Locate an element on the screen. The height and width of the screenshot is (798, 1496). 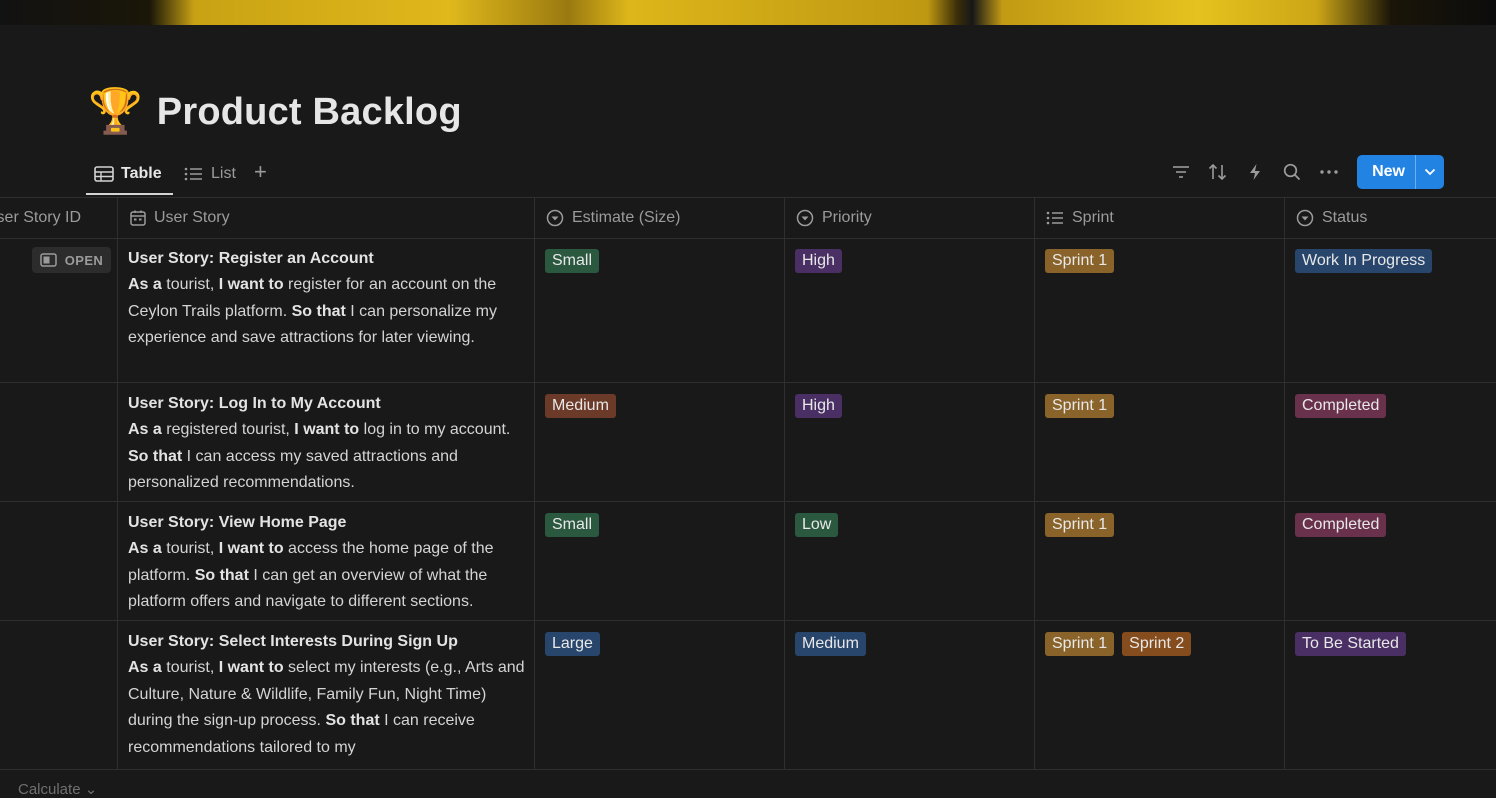
active-tab-underline is located at coordinates (129, 194).